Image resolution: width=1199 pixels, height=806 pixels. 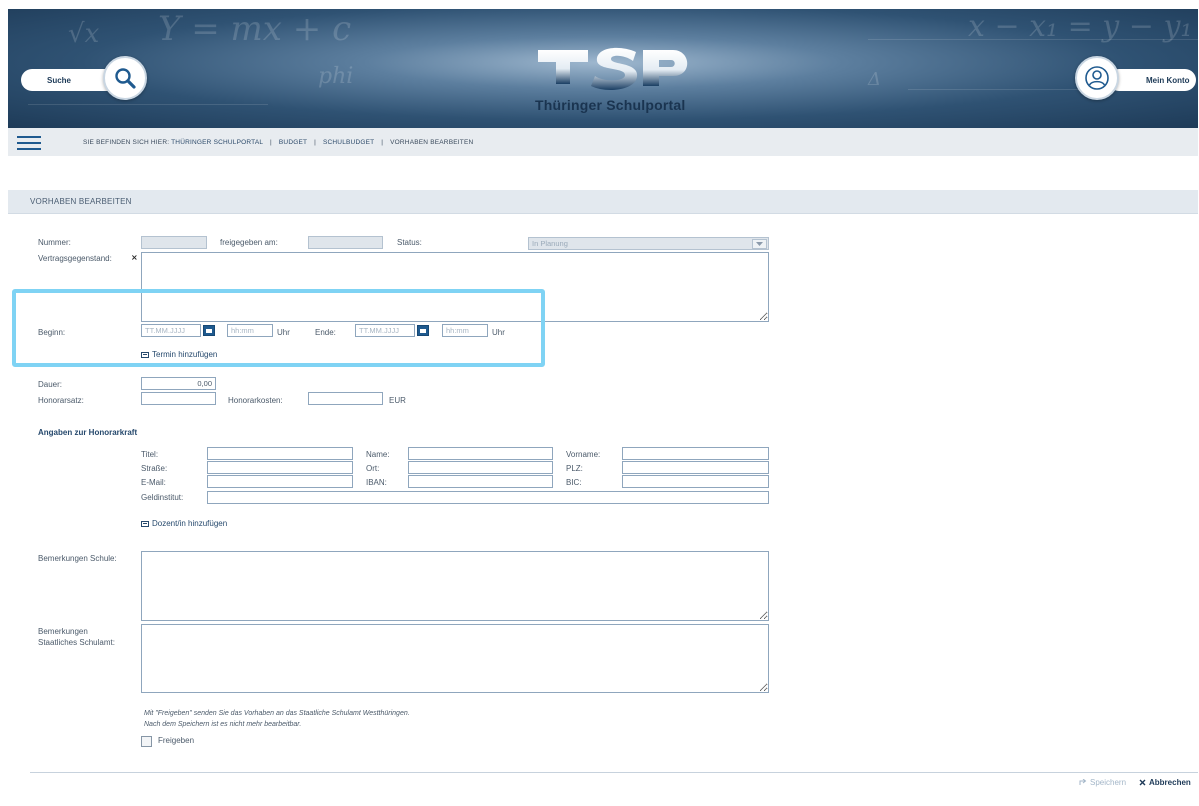 What do you see at coordinates (465, 330) in the screenshot?
I see `ende-time-field` at bounding box center [465, 330].